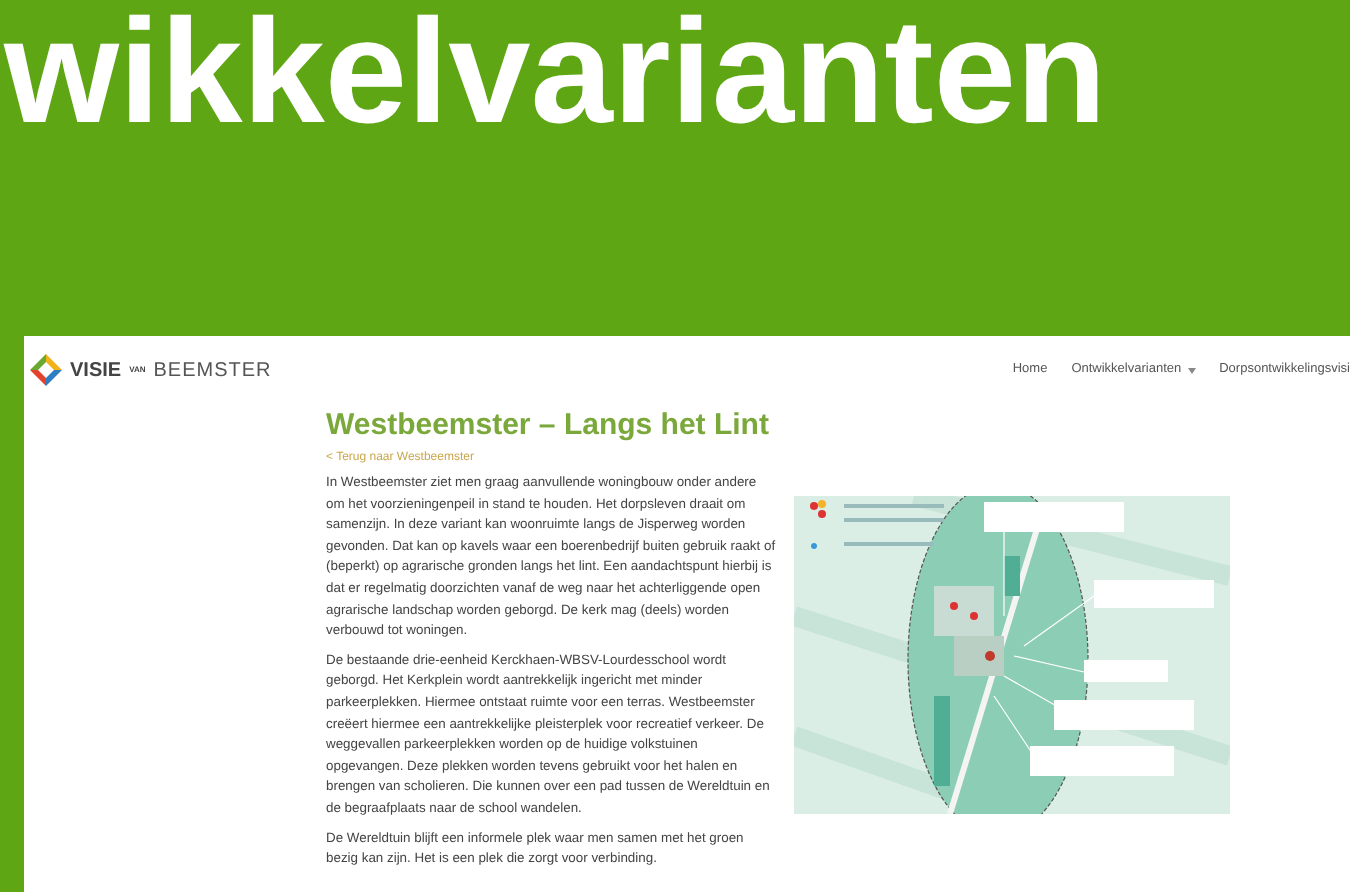 The width and height of the screenshot is (1350, 892). What do you see at coordinates (1191, 370) in the screenshot?
I see `caret-icon` at bounding box center [1191, 370].